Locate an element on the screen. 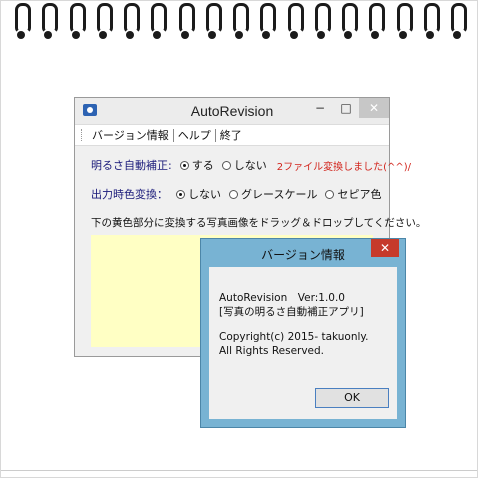  output-color-label: 出力時色変換： is located at coordinates (129, 194).